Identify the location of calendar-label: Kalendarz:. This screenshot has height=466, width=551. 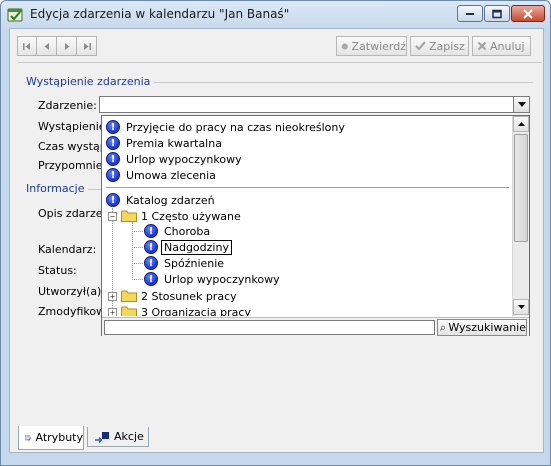
(67, 249).